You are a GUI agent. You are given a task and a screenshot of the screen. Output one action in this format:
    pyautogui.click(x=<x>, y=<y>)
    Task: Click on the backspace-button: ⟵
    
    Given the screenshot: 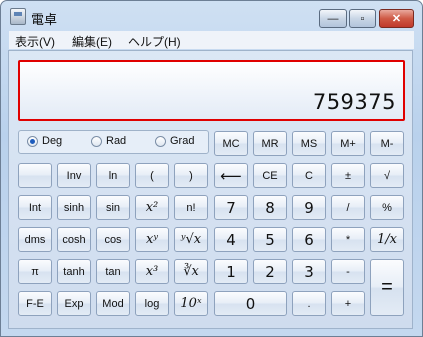 What is the action you would take?
    pyautogui.click(x=231, y=175)
    